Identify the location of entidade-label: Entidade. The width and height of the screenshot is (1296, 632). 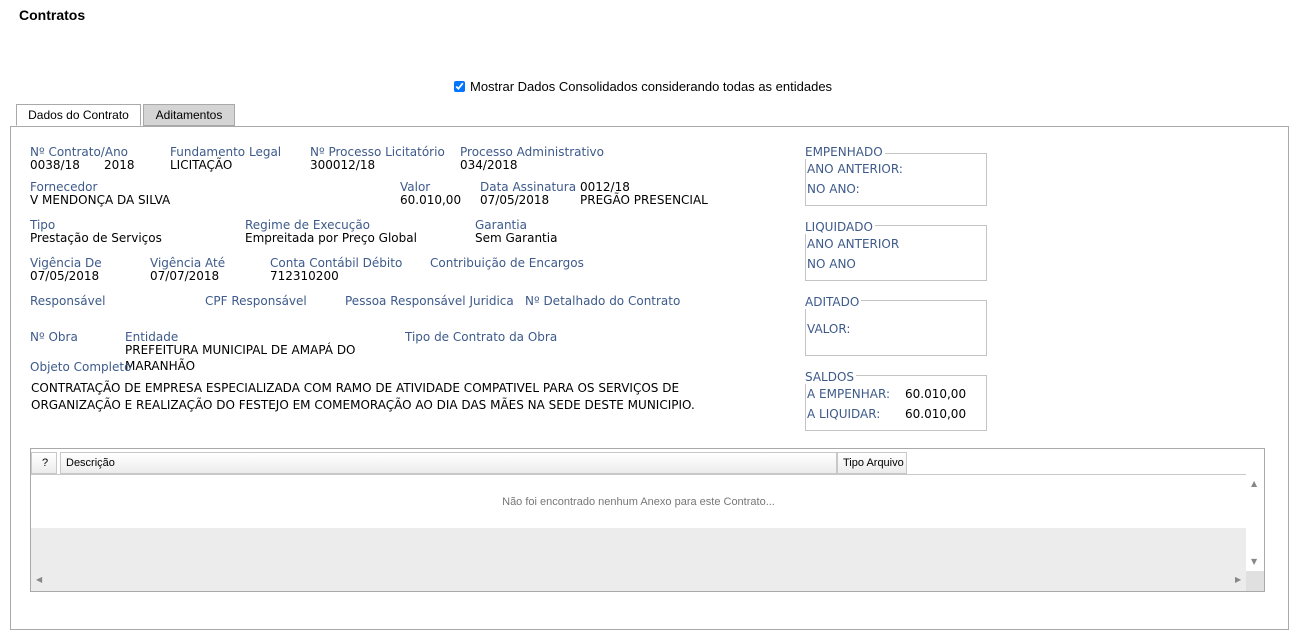
(152, 337).